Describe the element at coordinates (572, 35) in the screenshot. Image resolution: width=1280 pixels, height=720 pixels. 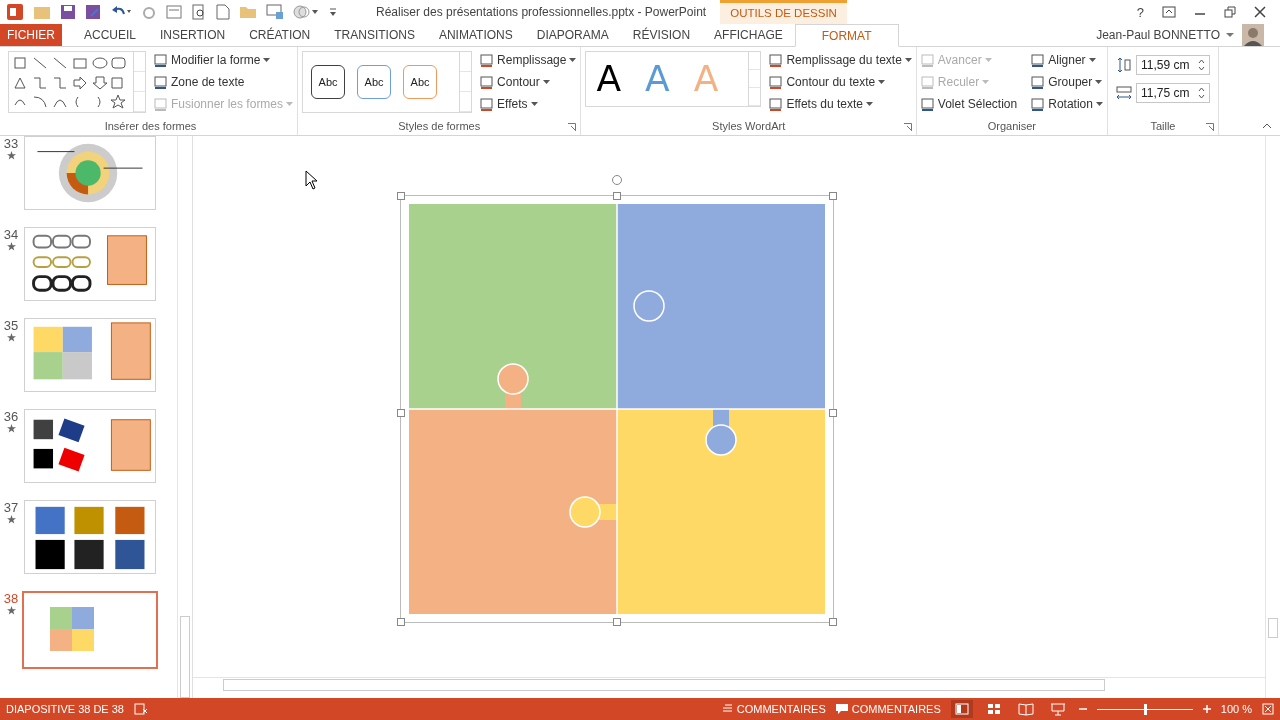
I see `ribbon-tab: DIAPORAMA` at that location.